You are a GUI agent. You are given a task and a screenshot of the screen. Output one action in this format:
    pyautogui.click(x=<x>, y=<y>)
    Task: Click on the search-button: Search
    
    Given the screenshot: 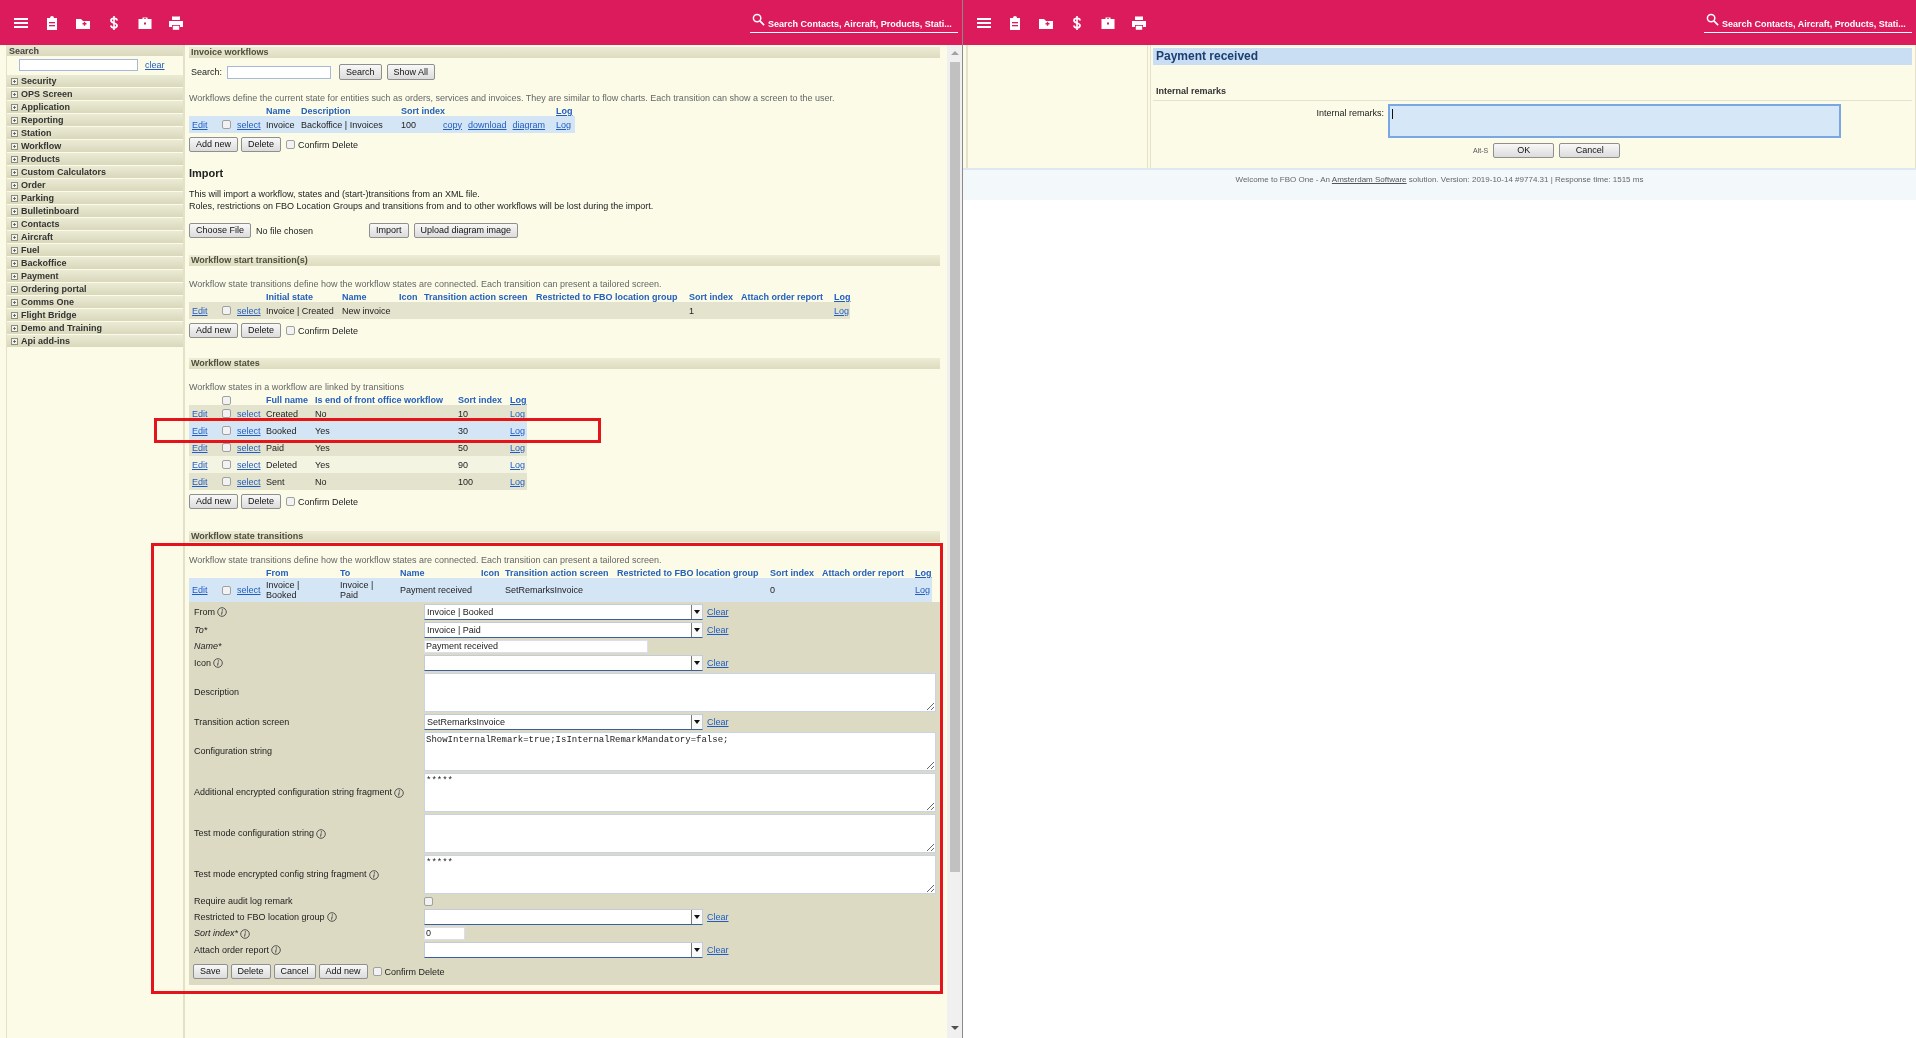 What is the action you would take?
    pyautogui.click(x=360, y=72)
    